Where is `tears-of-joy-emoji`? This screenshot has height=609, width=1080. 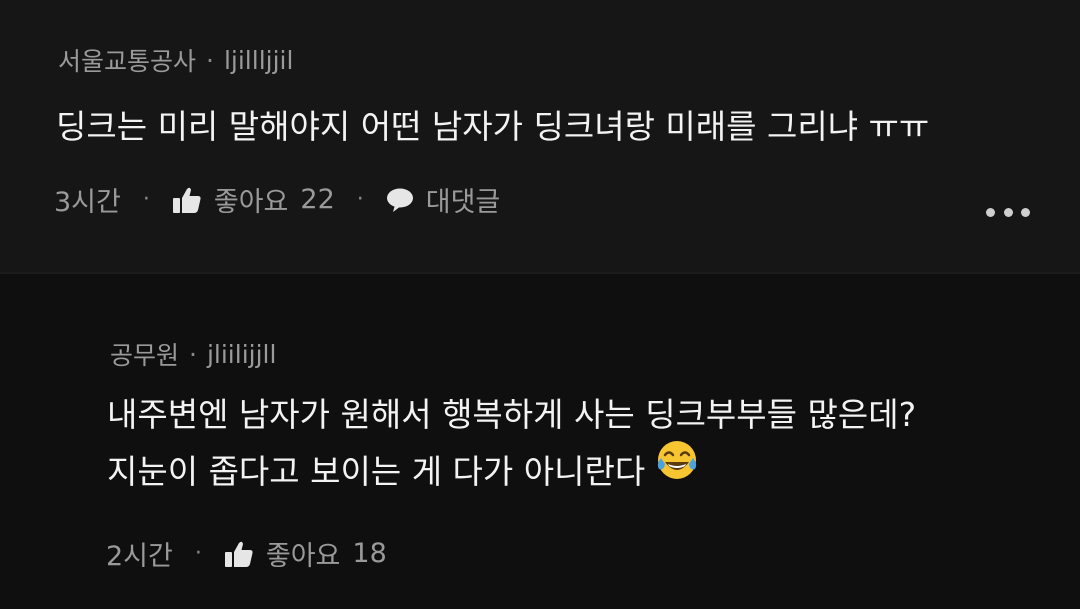
tears-of-joy-emoji is located at coordinates (677, 468).